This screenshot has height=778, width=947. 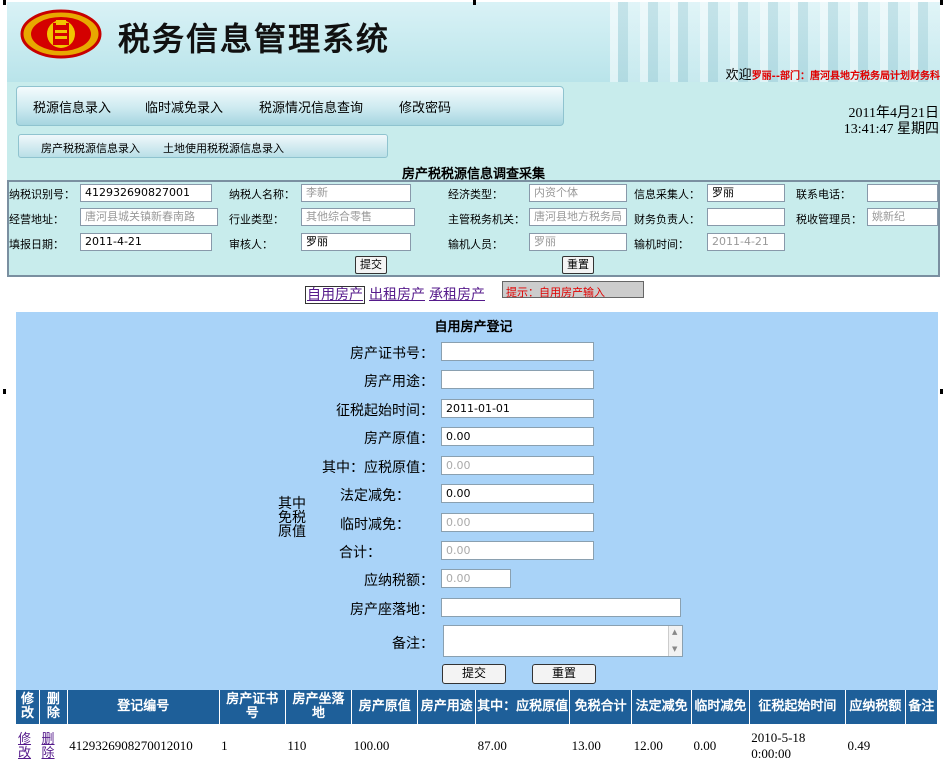 What do you see at coordinates (28, 707) in the screenshot?
I see `col-header-edit: 修改` at bounding box center [28, 707].